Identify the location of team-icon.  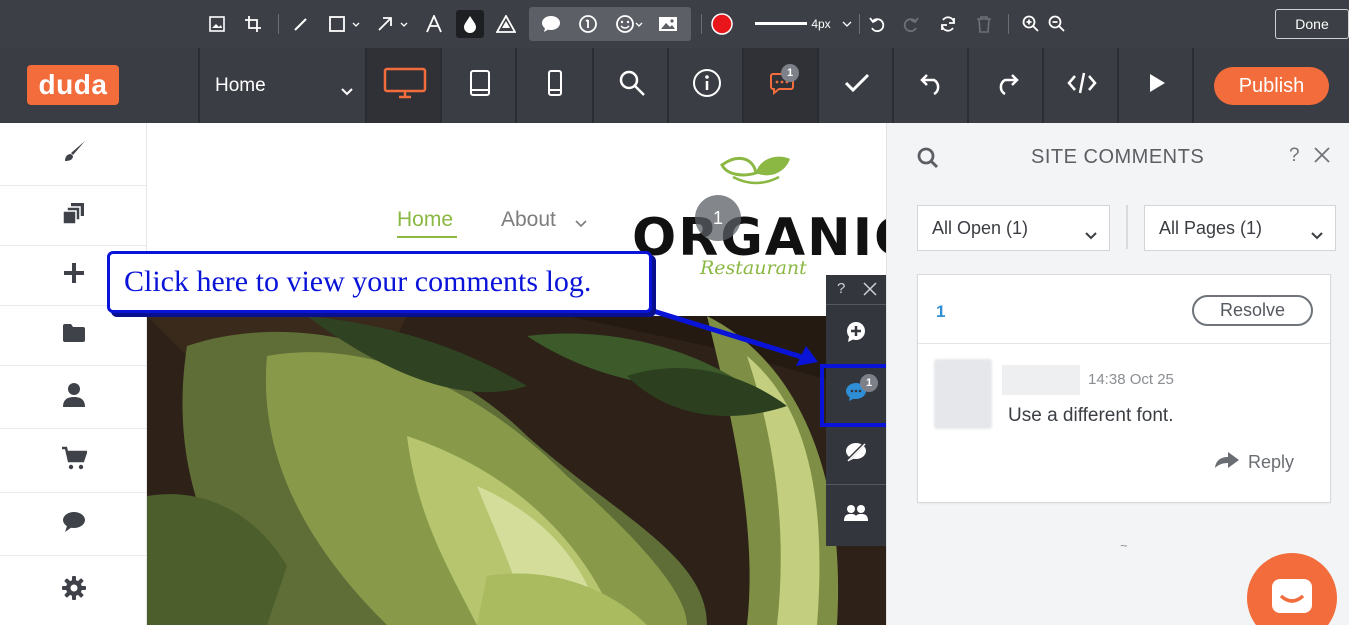
(856, 515).